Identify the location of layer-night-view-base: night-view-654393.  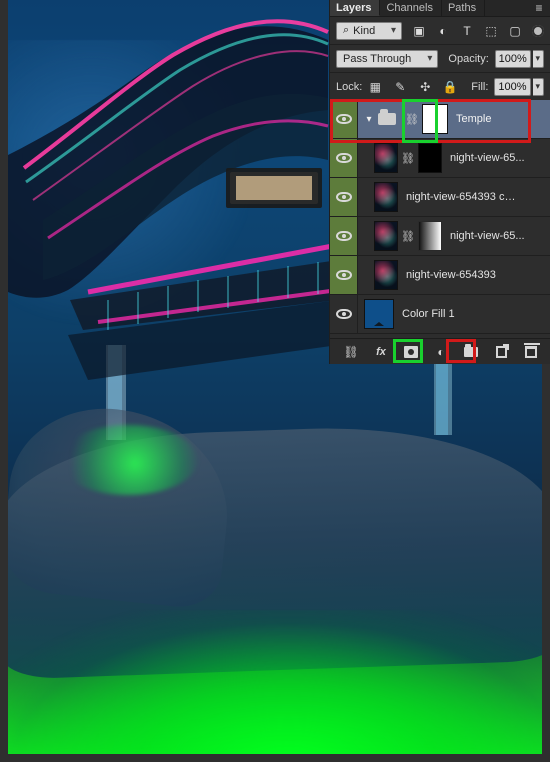
(440, 275).